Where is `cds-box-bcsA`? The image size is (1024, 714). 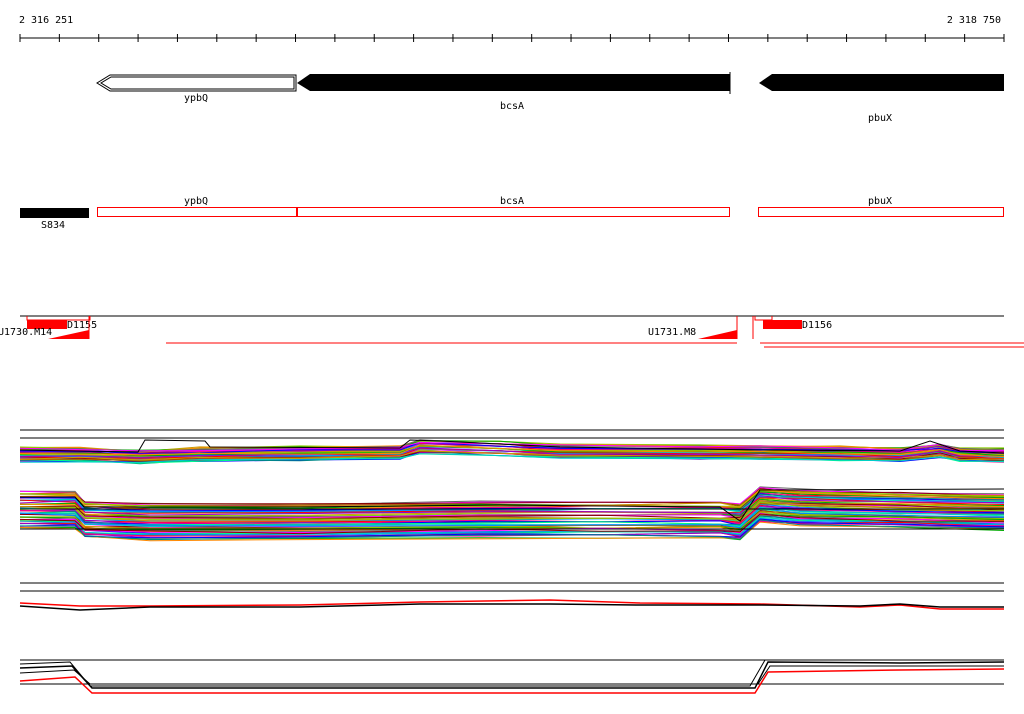 cds-box-bcsA is located at coordinates (513, 212).